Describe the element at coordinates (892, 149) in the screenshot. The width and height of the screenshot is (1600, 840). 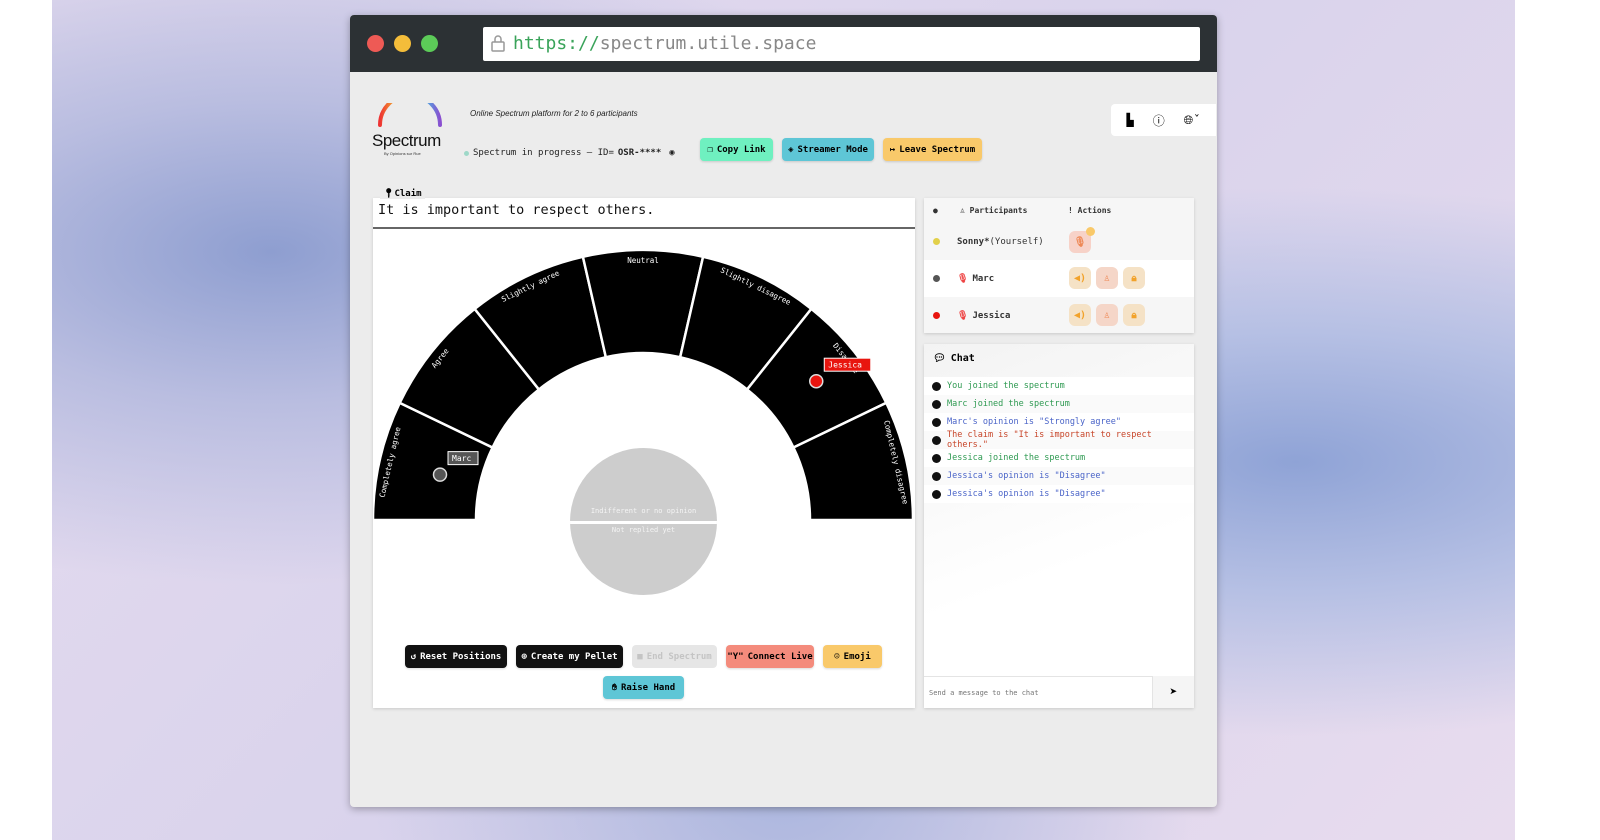
I see `leave-icon: ↦` at that location.